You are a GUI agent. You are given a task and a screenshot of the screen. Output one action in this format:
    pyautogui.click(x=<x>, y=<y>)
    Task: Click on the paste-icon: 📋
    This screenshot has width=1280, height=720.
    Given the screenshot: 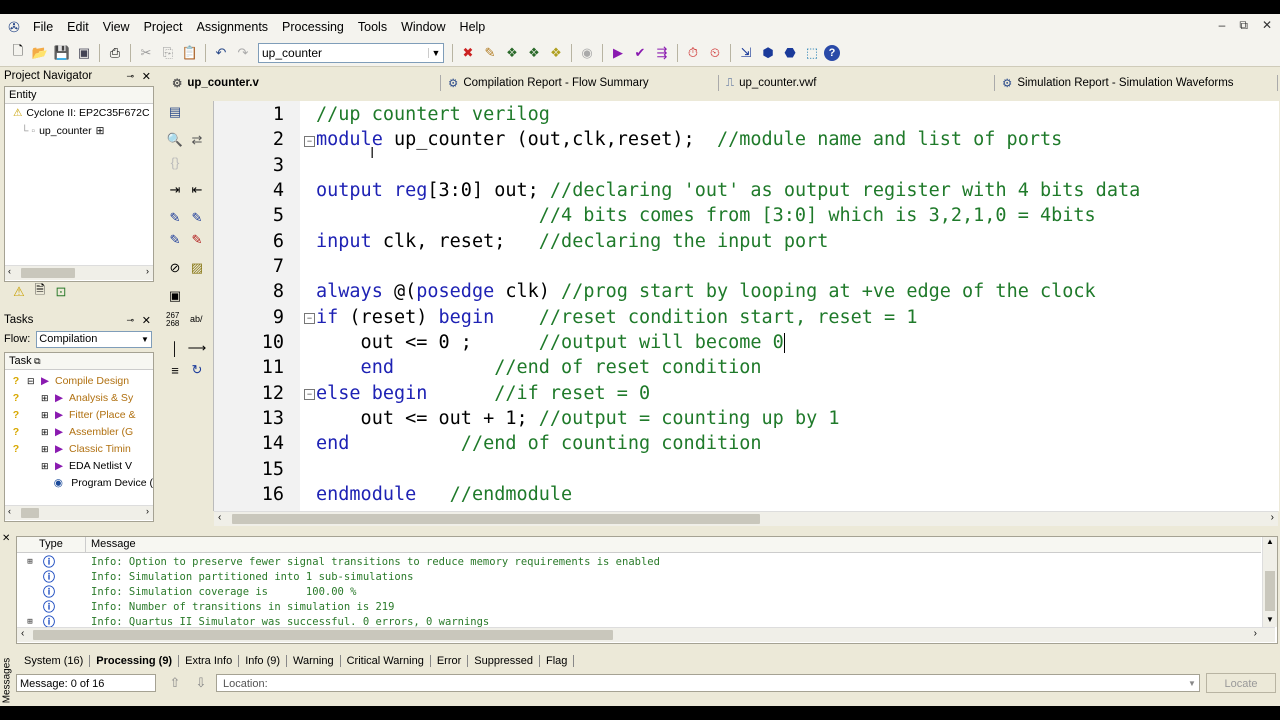 What is the action you would take?
    pyautogui.click(x=190, y=53)
    